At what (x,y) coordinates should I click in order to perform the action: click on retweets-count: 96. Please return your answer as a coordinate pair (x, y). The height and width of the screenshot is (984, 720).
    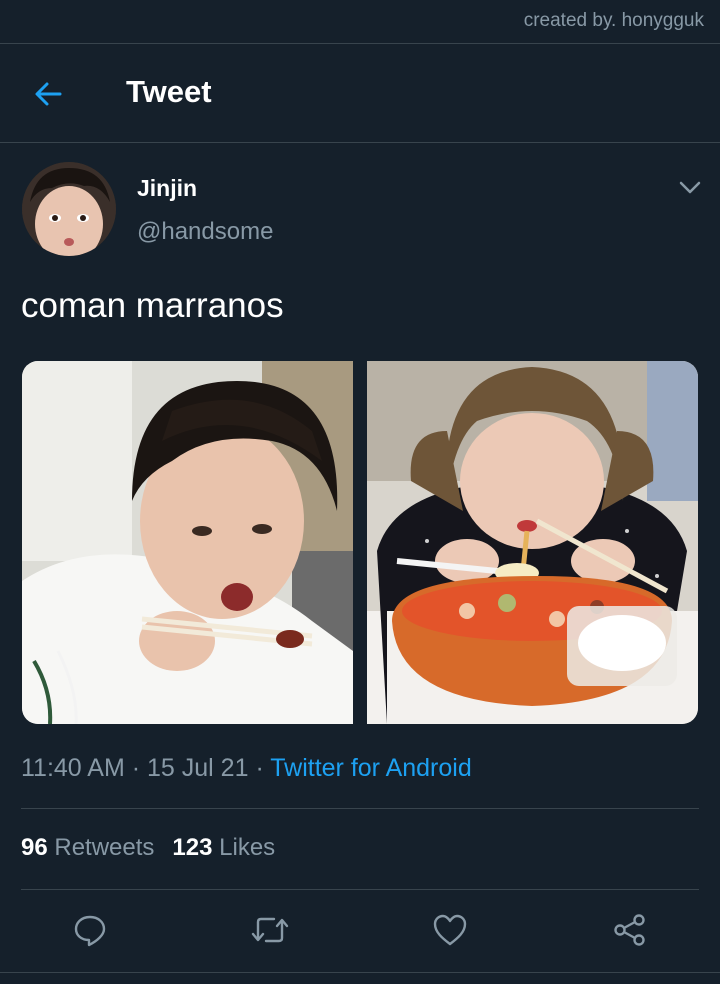
    Looking at the image, I should click on (34, 847).